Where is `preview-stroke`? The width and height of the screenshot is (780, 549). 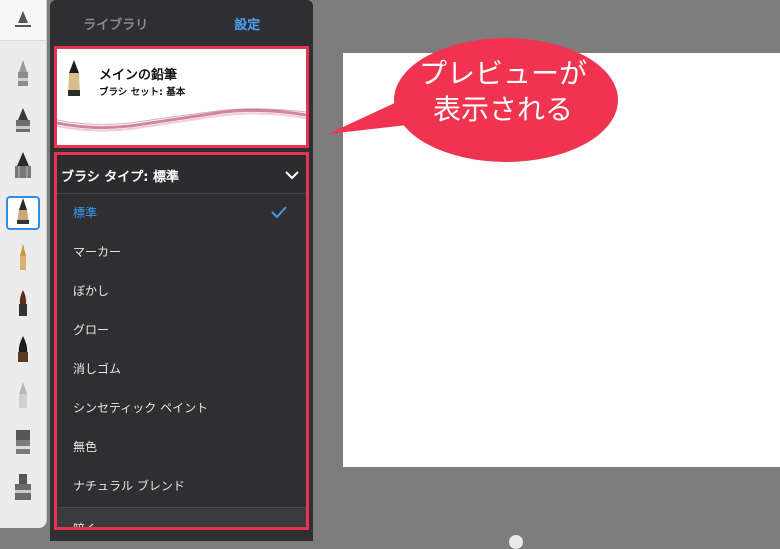
preview-stroke is located at coordinates (181, 120).